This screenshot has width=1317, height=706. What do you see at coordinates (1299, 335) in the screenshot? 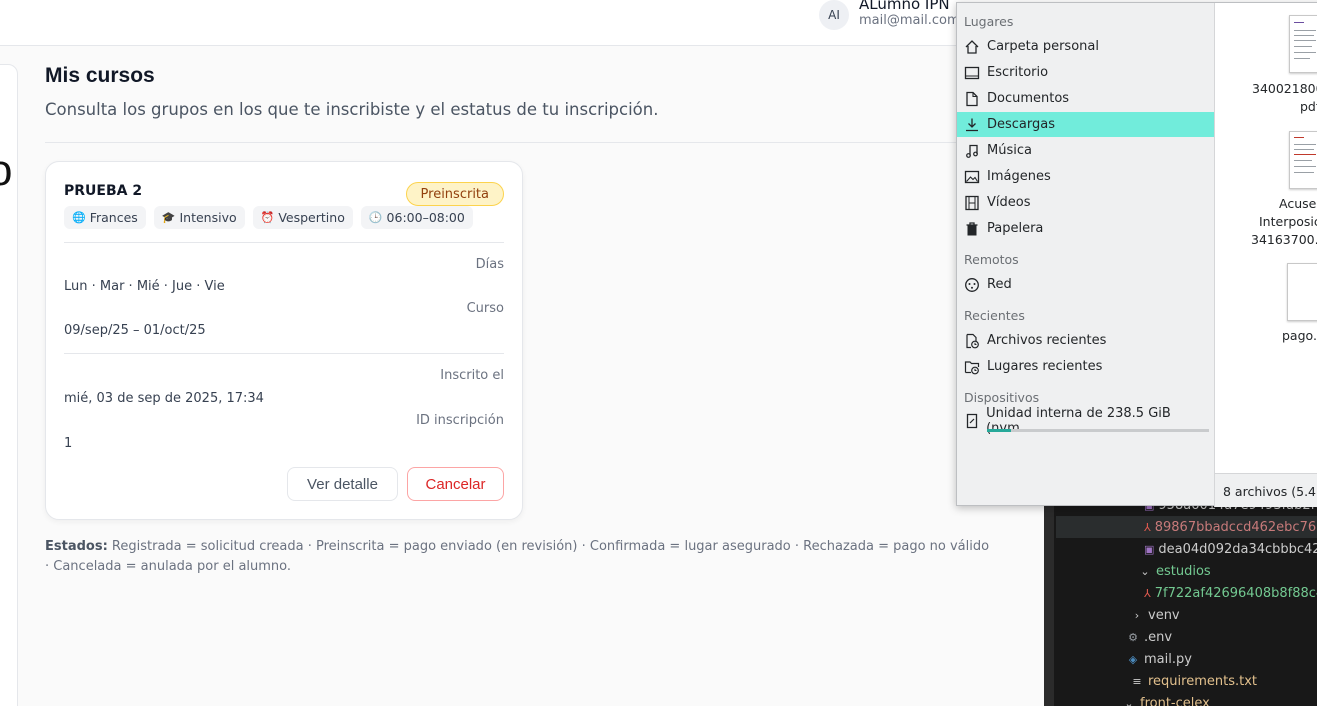
I see `file-name: pago.p` at bounding box center [1299, 335].